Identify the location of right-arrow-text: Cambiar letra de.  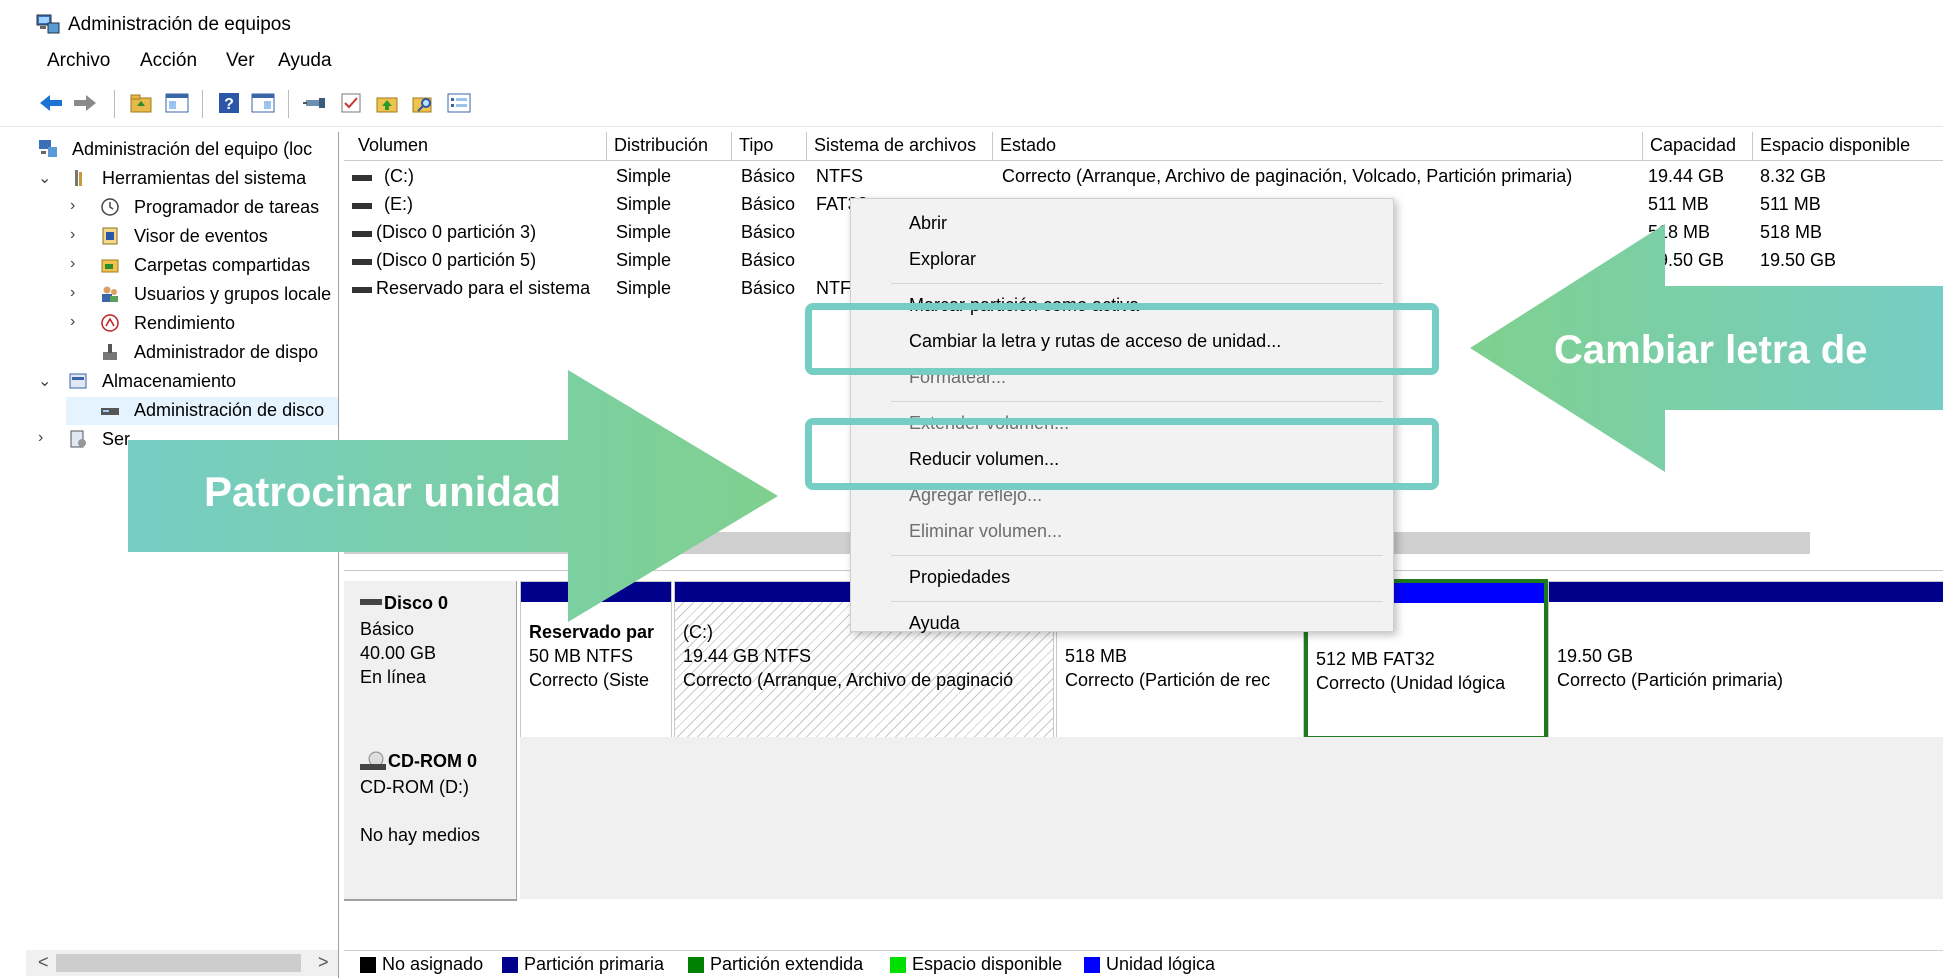
(1711, 350).